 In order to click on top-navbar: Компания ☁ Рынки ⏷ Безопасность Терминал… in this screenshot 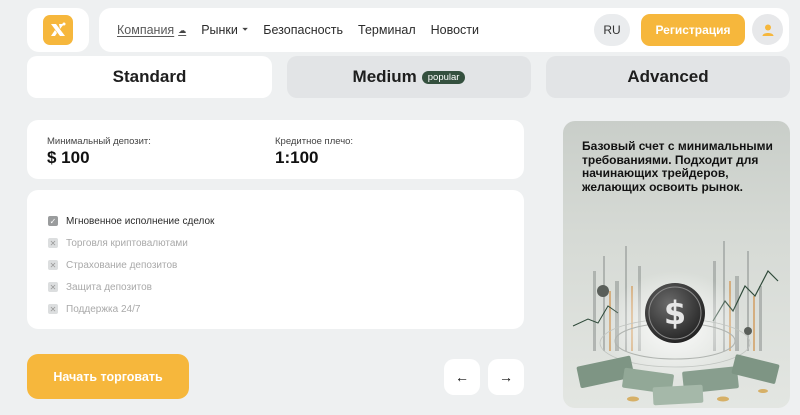, I will do `click(444, 30)`.